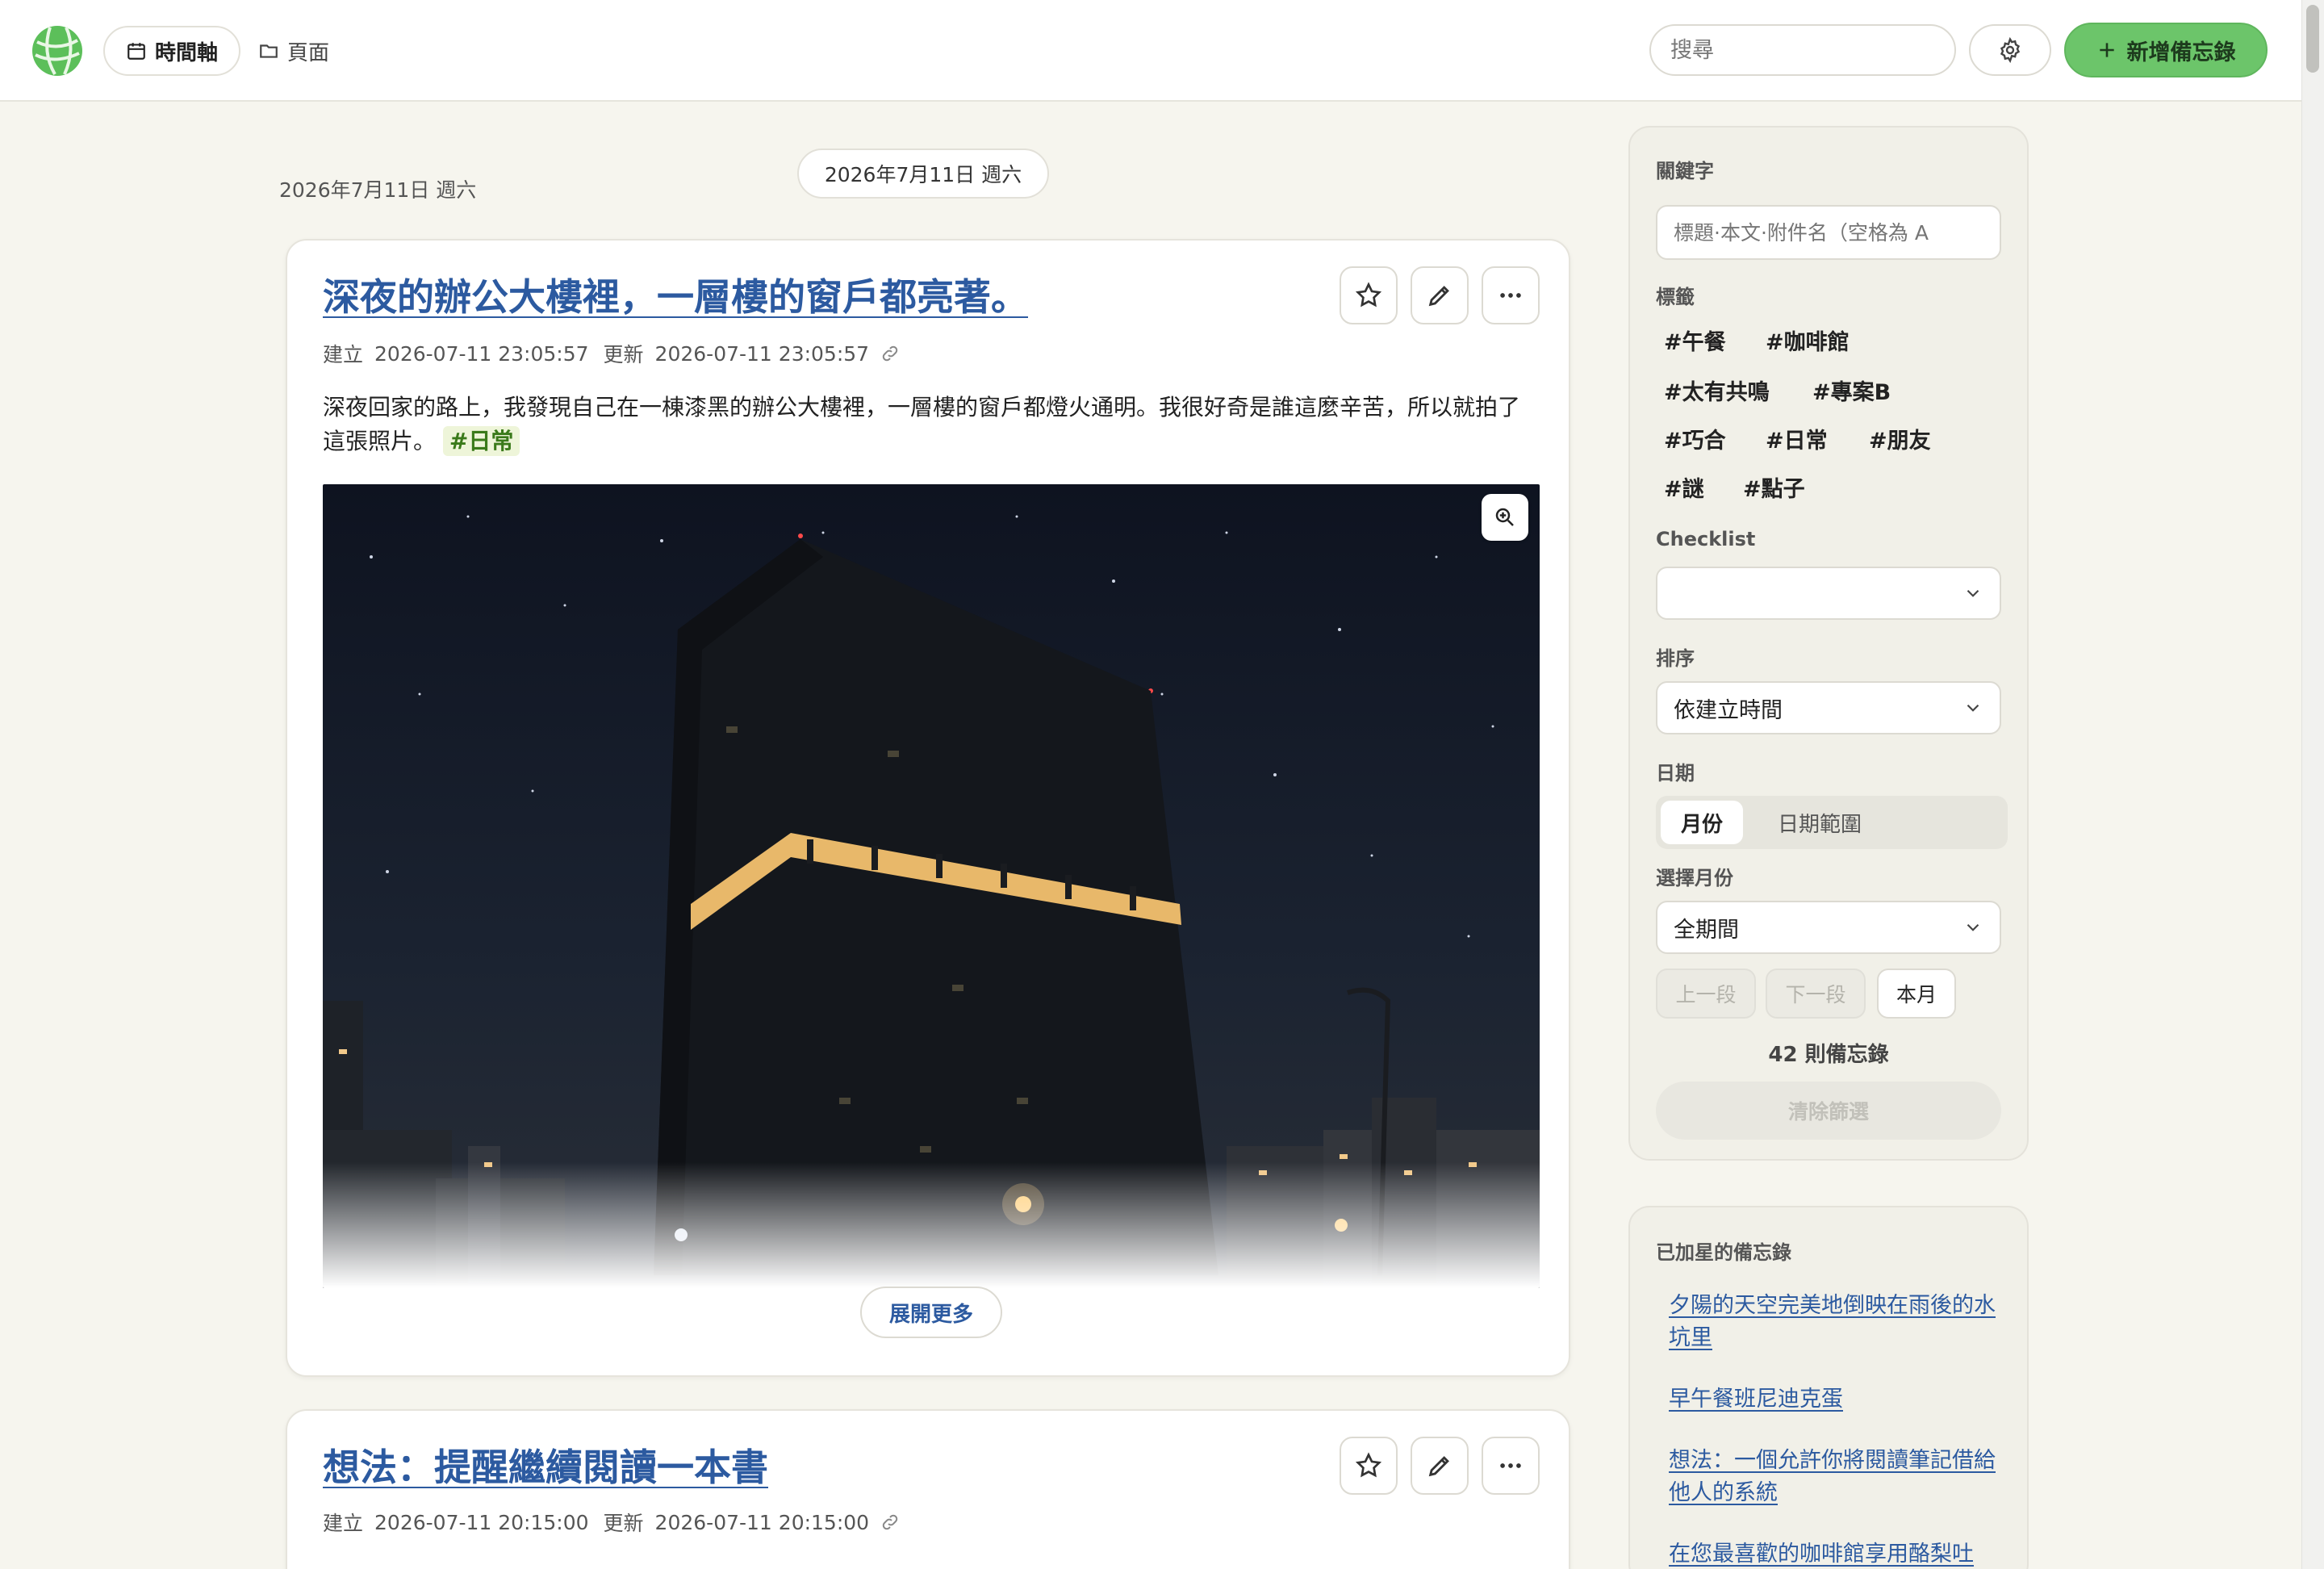 The height and width of the screenshot is (1569, 2324). I want to click on plus-icon, so click(2106, 50).